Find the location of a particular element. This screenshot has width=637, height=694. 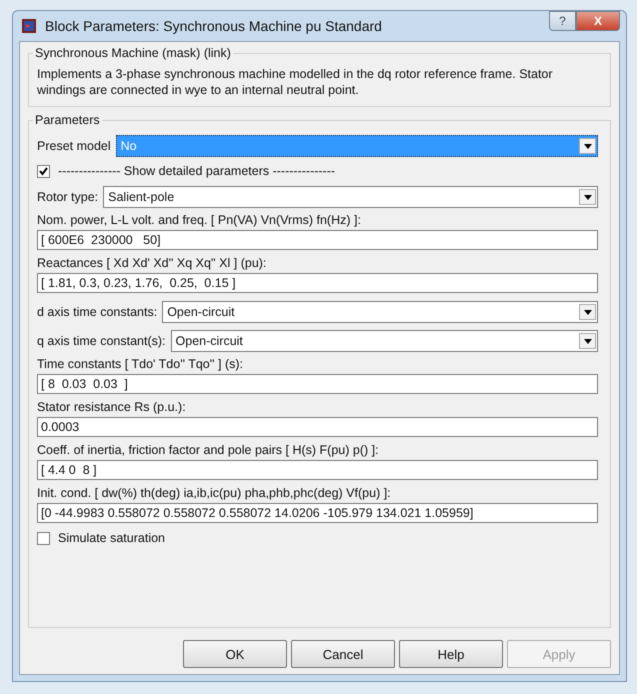

window-title: Block Parameters: Synchronous Machine pu Standard is located at coordinates (214, 26).